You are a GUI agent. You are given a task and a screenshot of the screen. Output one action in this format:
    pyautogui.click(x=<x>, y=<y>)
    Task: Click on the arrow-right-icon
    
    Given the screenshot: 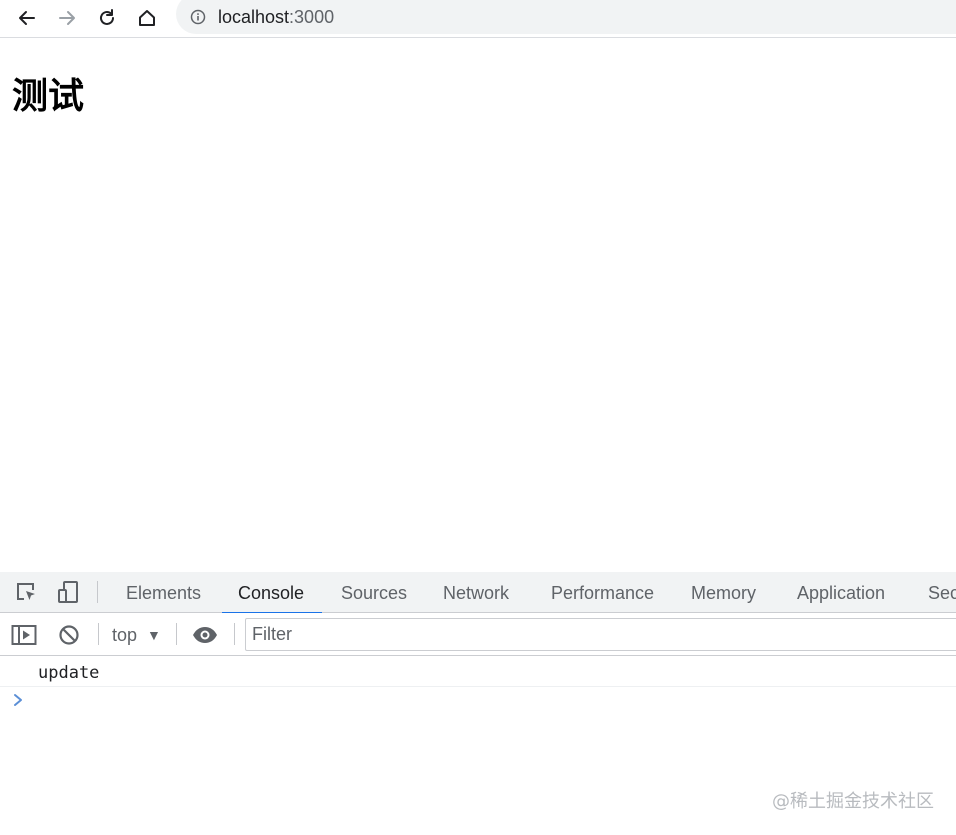 What is the action you would take?
    pyautogui.click(x=67, y=18)
    